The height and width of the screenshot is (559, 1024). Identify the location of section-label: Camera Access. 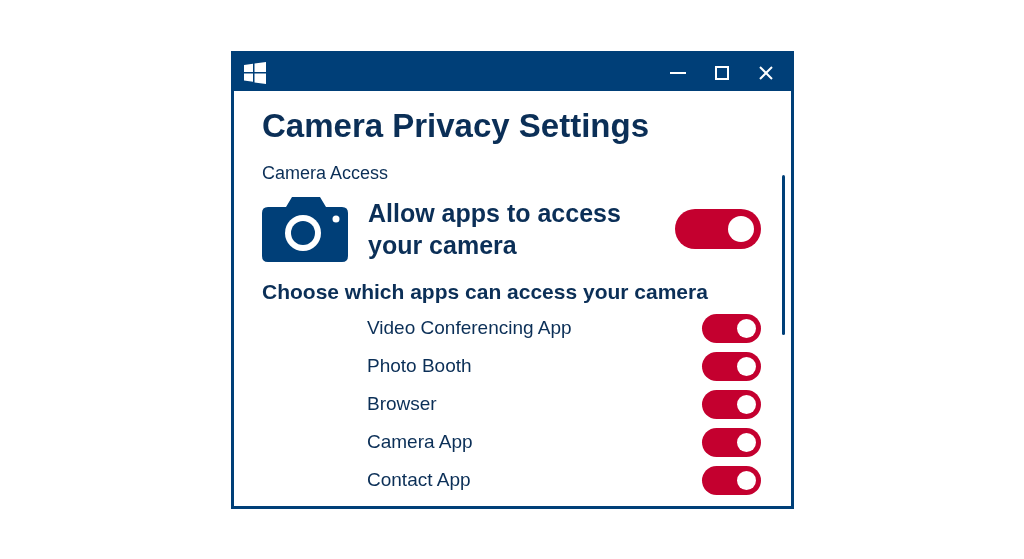
(326, 173).